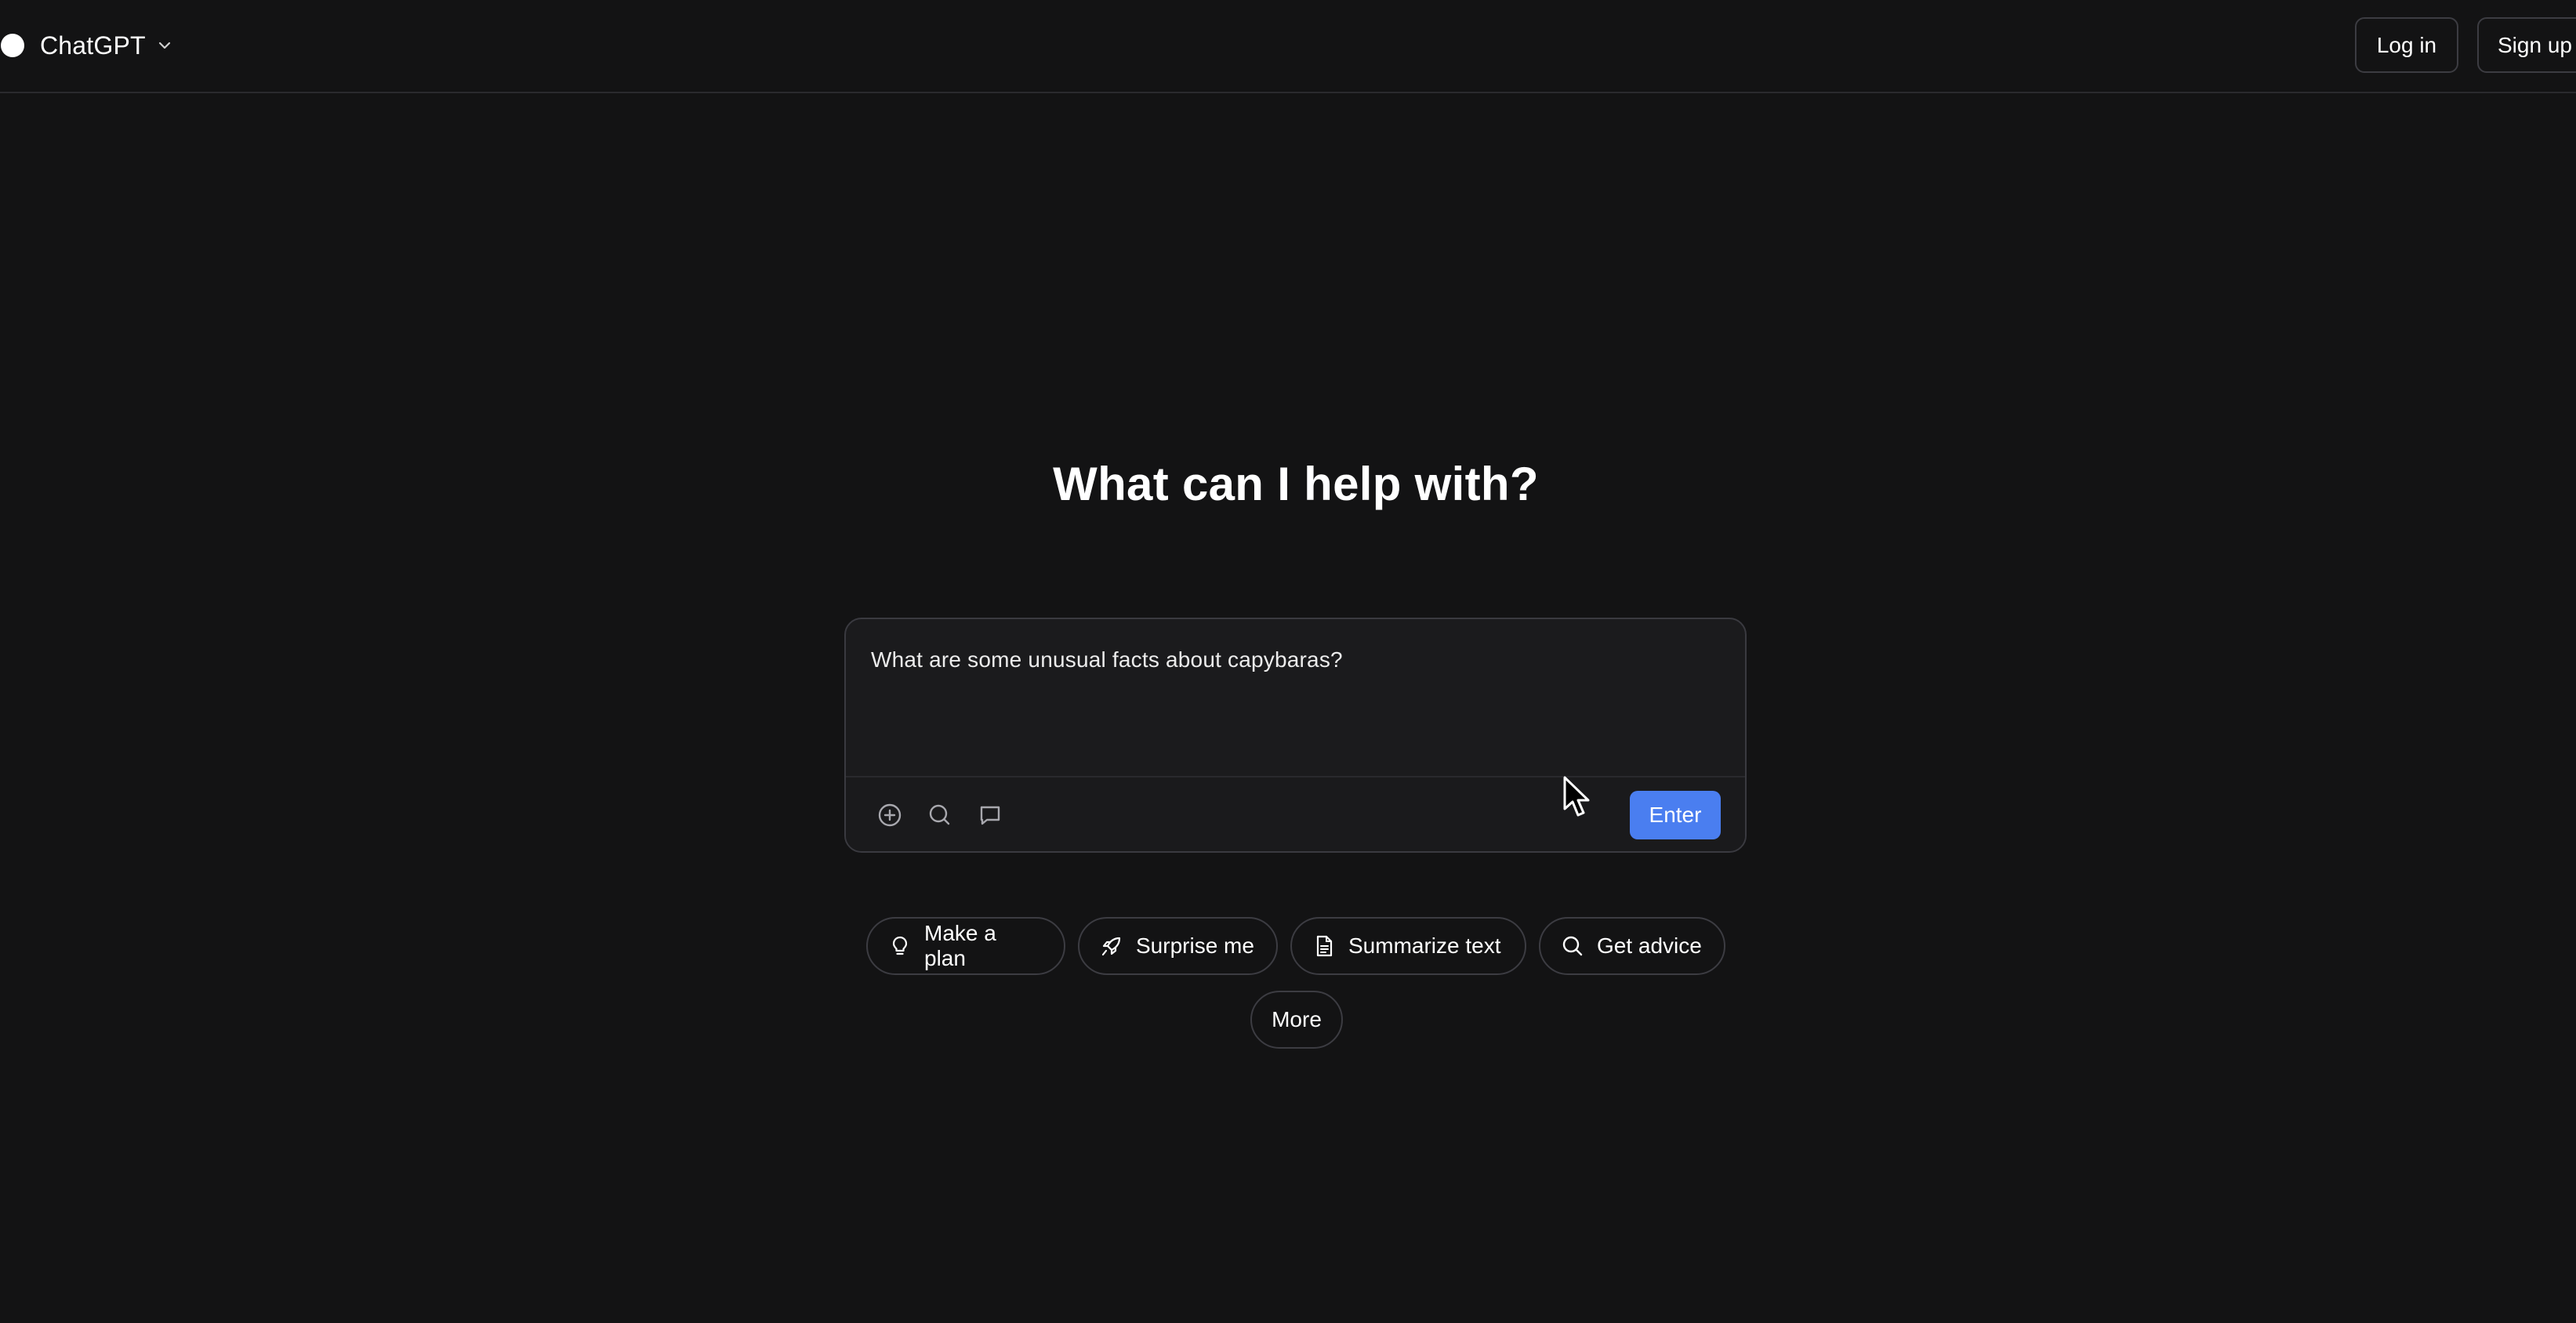 Image resolution: width=2576 pixels, height=1323 pixels. Describe the element at coordinates (1195, 946) in the screenshot. I see `chip-label: Surprise me` at that location.